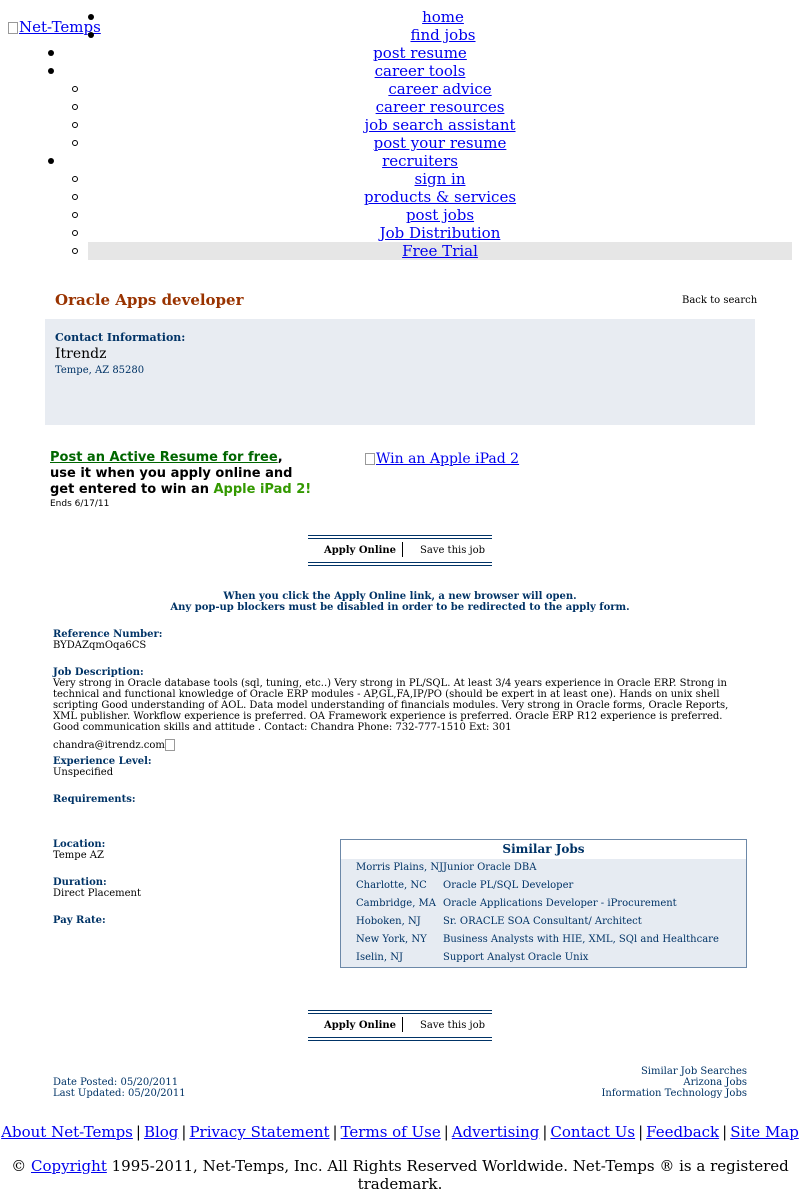  What do you see at coordinates (98, 672) in the screenshot?
I see `job-description-label: Job Description:` at bounding box center [98, 672].